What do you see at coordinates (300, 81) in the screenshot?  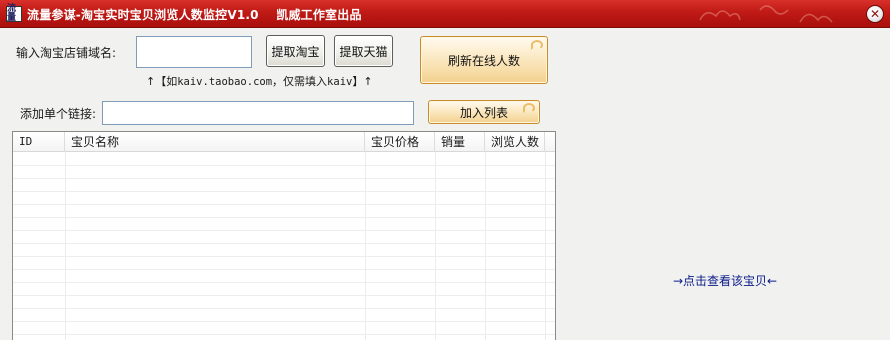 I see `hint-middle: ，仅需填入` at bounding box center [300, 81].